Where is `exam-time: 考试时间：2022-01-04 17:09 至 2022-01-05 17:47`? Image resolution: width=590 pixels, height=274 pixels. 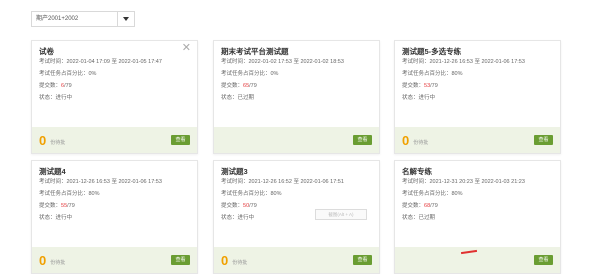 exam-time: 考试时间：2022-01-04 17:09 至 2022-01-05 17:47 is located at coordinates (100, 62).